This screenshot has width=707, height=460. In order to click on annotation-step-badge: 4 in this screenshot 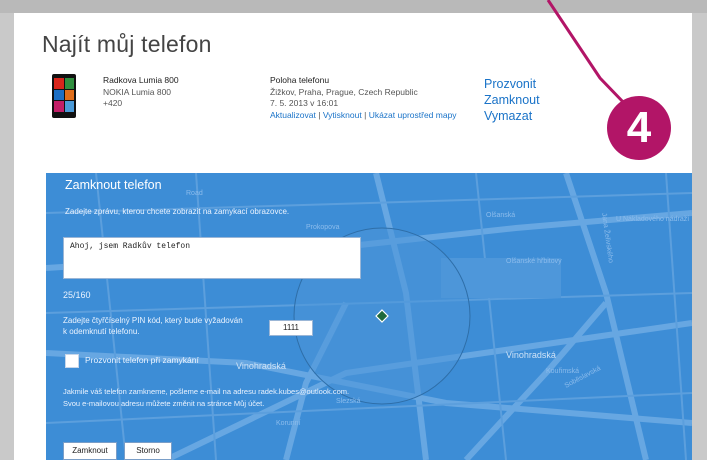, I will do `click(639, 128)`.